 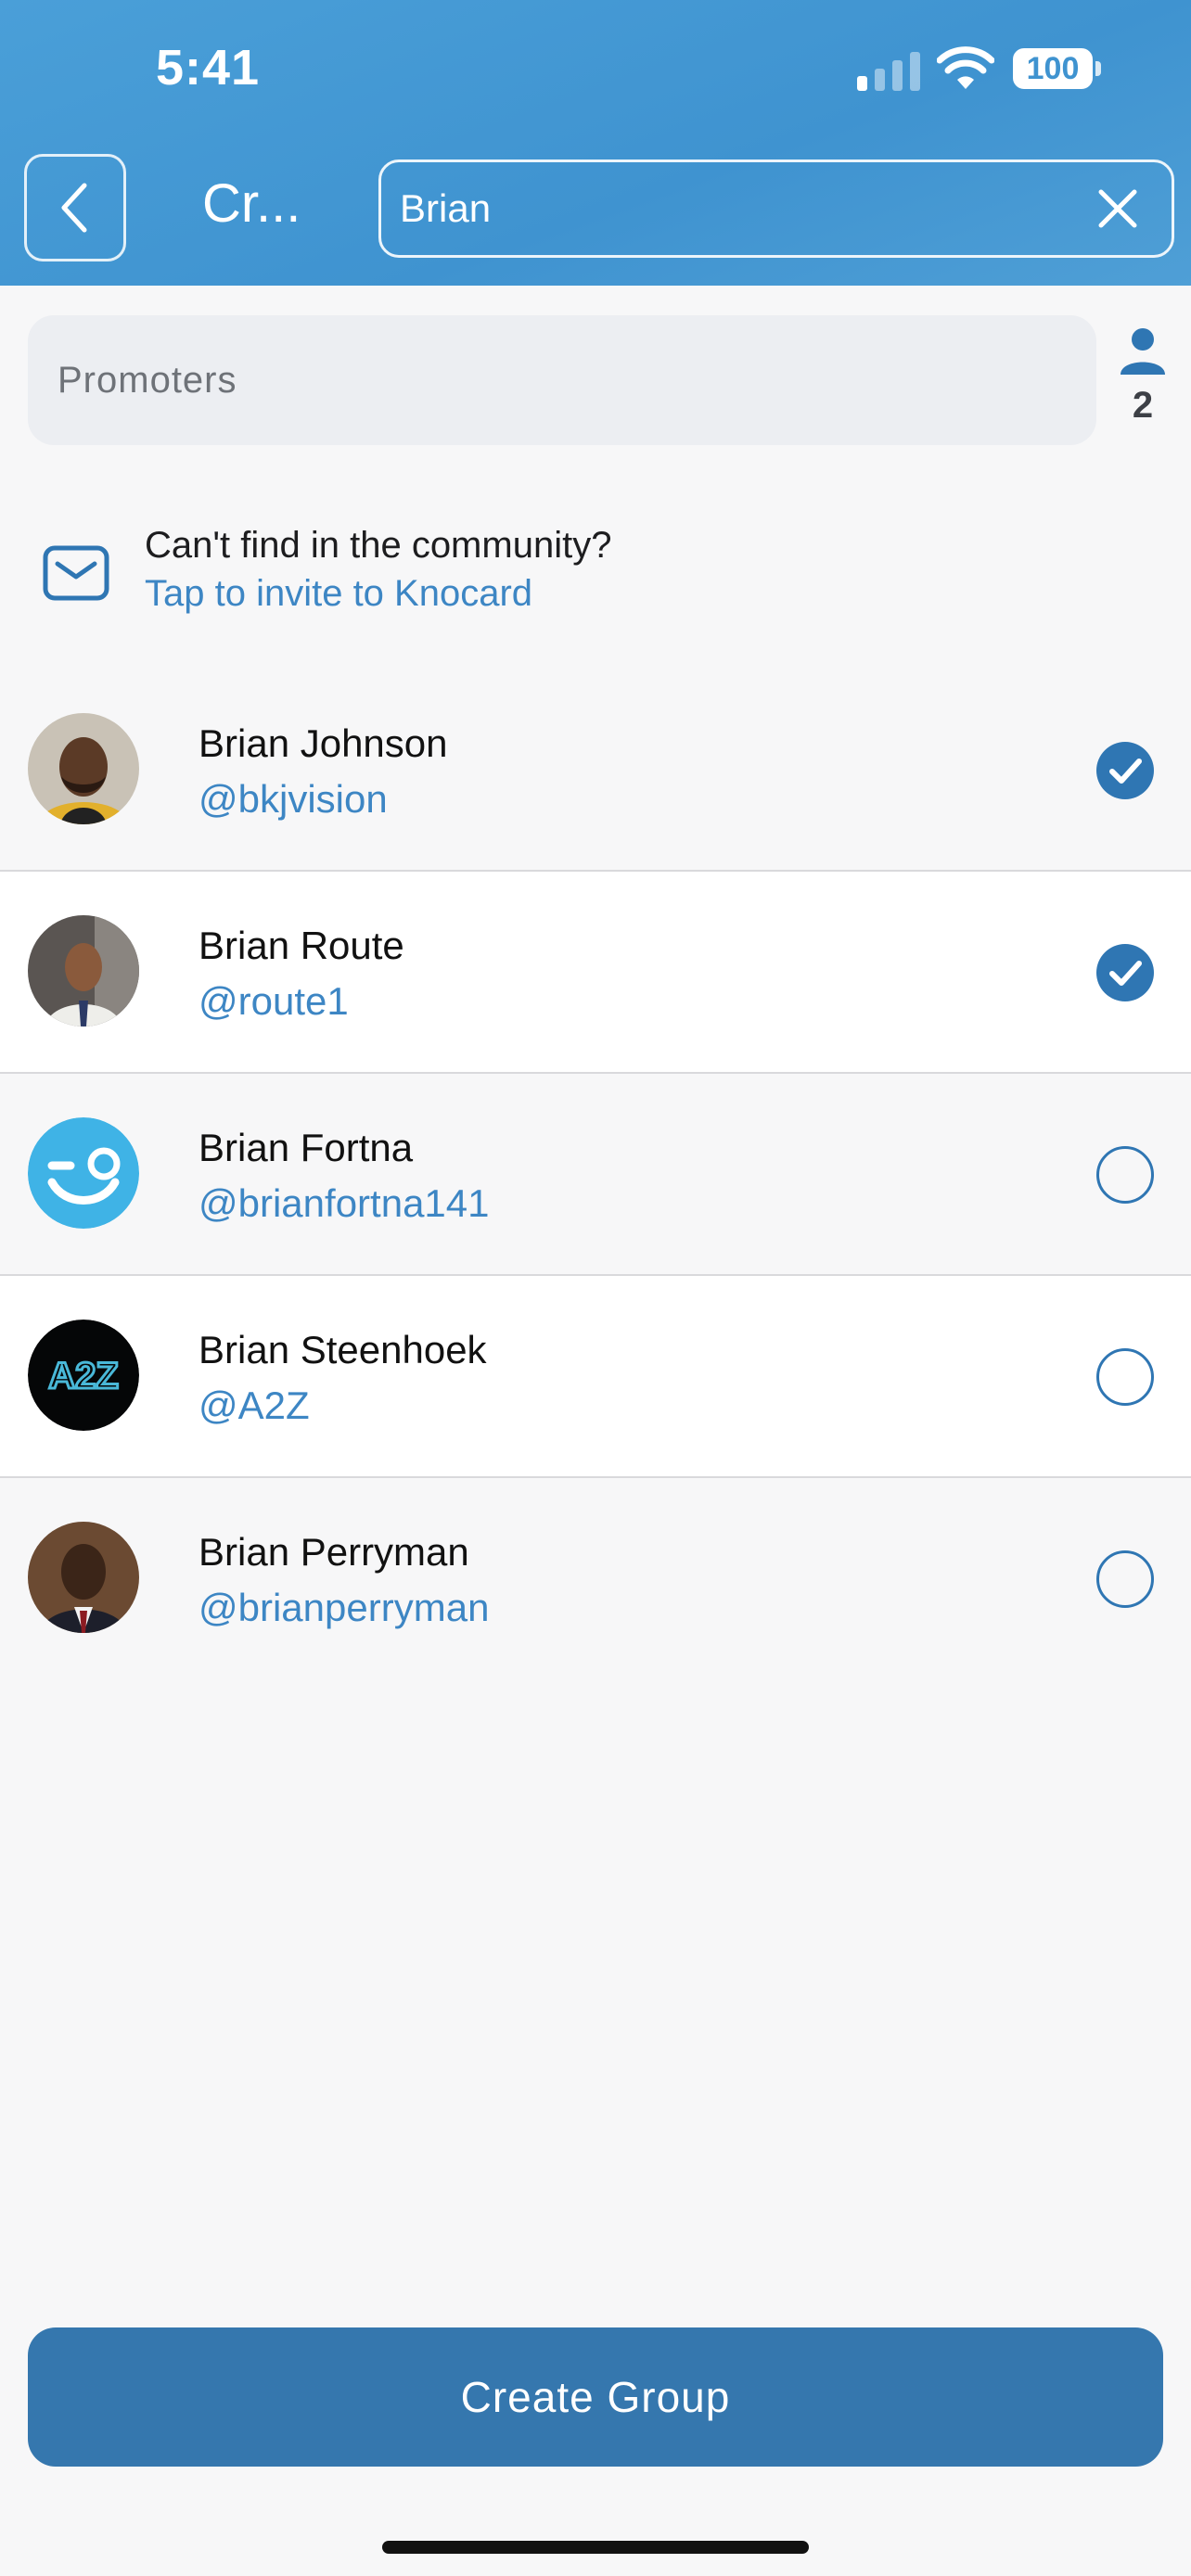 What do you see at coordinates (323, 743) in the screenshot?
I see `contact-name: Brian Johnson` at bounding box center [323, 743].